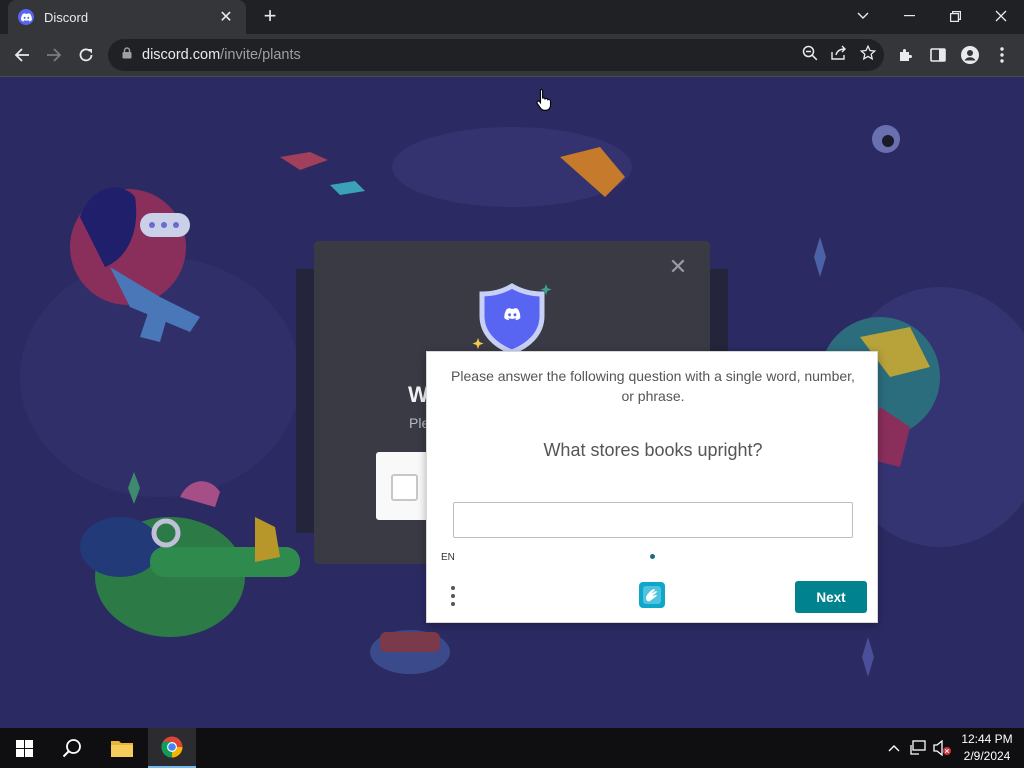 The image size is (1024, 768). What do you see at coordinates (22, 55) in the screenshot?
I see `back-button` at bounding box center [22, 55].